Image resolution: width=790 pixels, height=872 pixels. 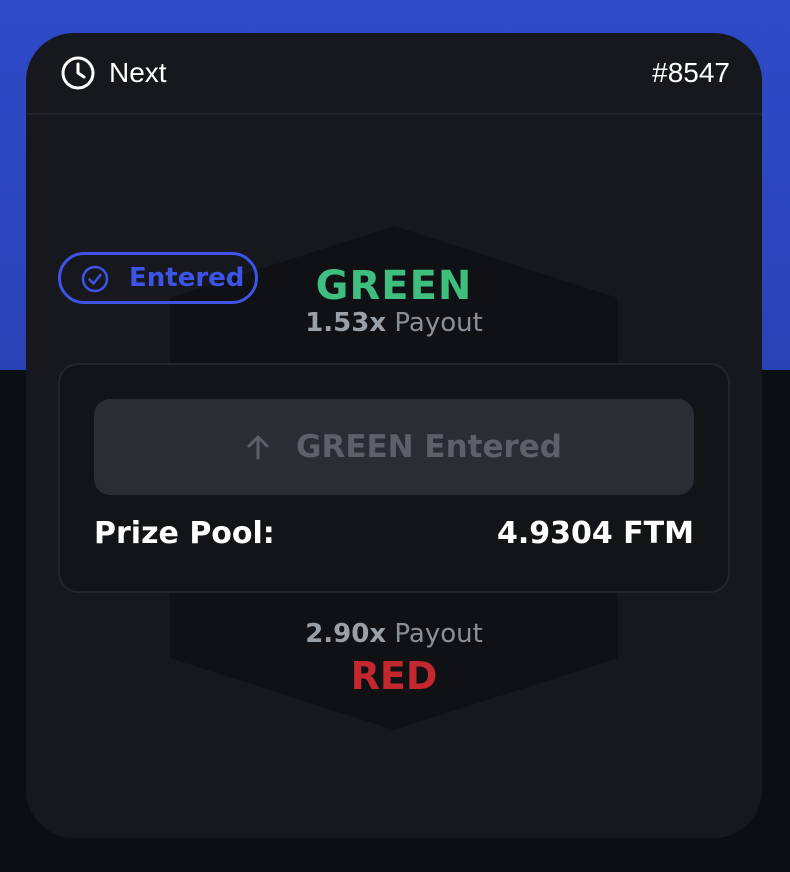 I want to click on card-header: Next #8547, so click(x=394, y=74).